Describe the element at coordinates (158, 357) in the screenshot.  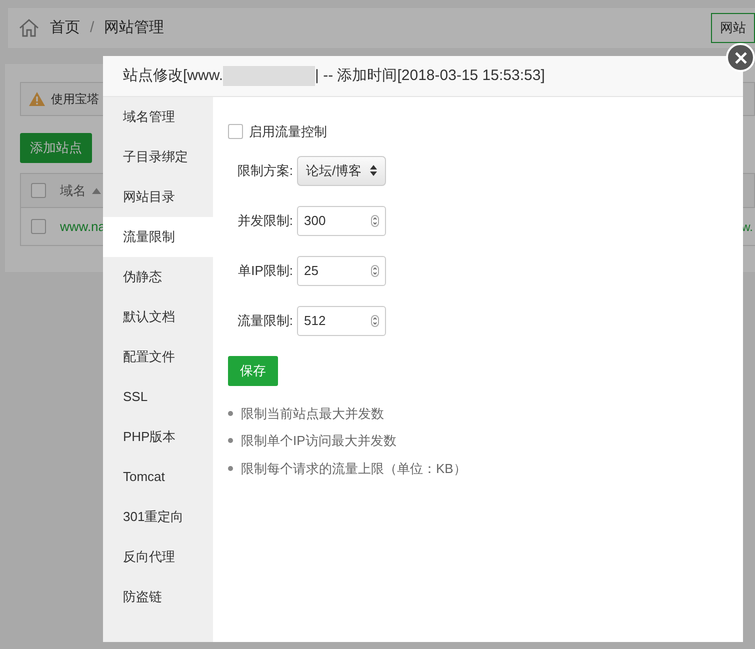
I see `sidebar-tab: 配置文件` at that location.